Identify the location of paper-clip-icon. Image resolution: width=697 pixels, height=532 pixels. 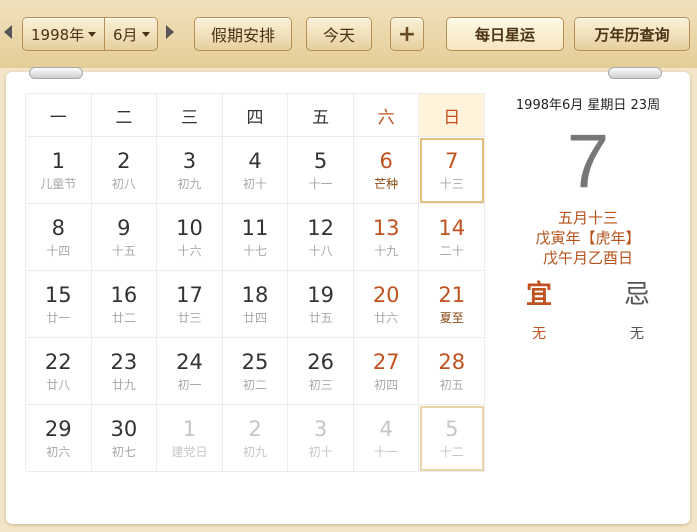
(635, 73).